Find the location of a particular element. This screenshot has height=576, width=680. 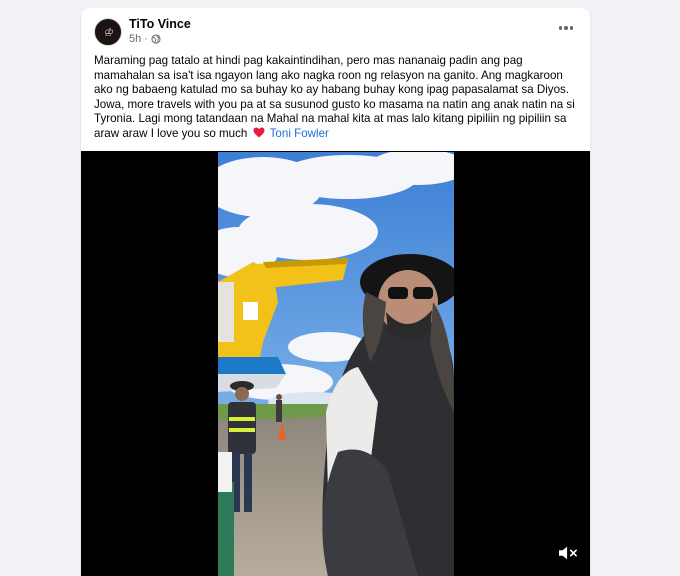

globe-icon is located at coordinates (156, 39).